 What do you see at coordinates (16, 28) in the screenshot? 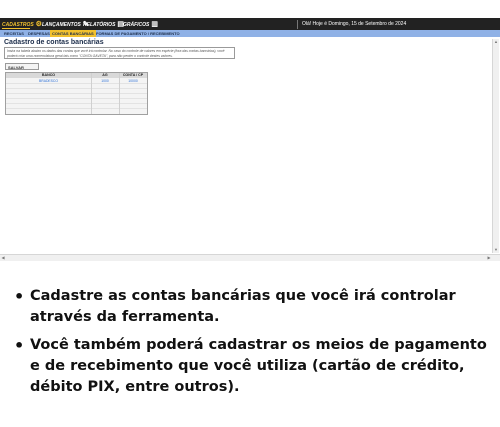
I see `active-menu-underline` at bounding box center [16, 28].